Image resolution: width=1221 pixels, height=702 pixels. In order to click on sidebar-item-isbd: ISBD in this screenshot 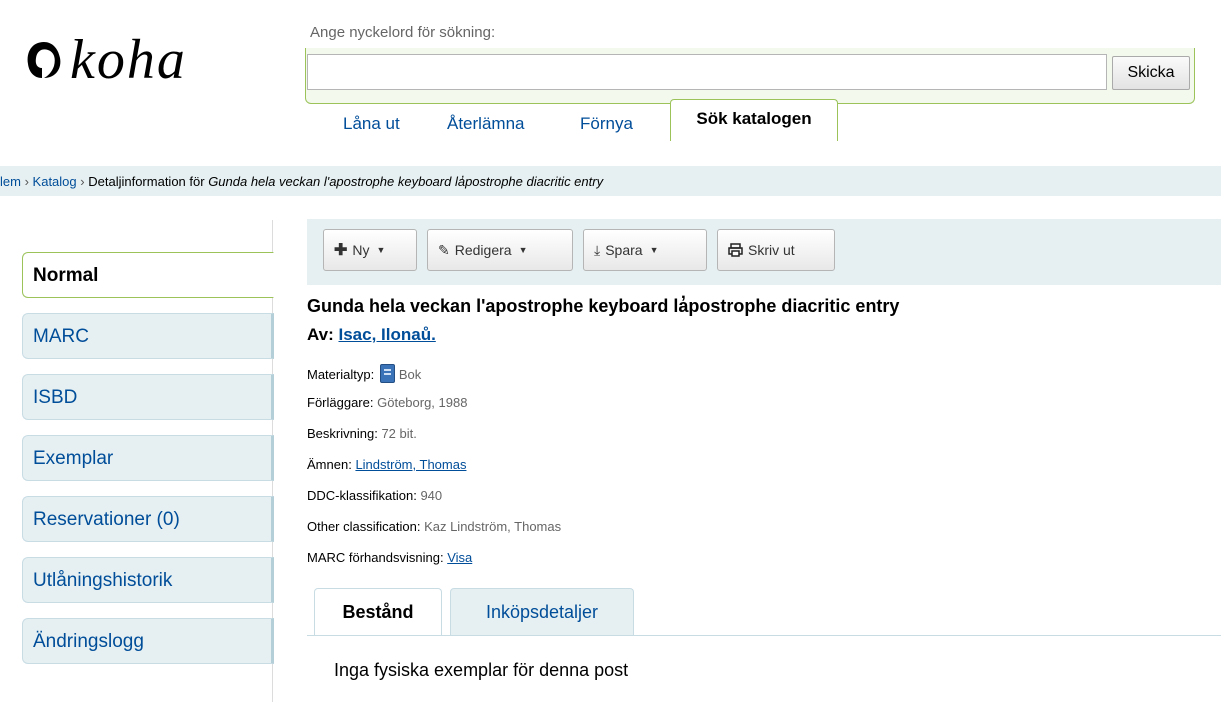, I will do `click(148, 397)`.